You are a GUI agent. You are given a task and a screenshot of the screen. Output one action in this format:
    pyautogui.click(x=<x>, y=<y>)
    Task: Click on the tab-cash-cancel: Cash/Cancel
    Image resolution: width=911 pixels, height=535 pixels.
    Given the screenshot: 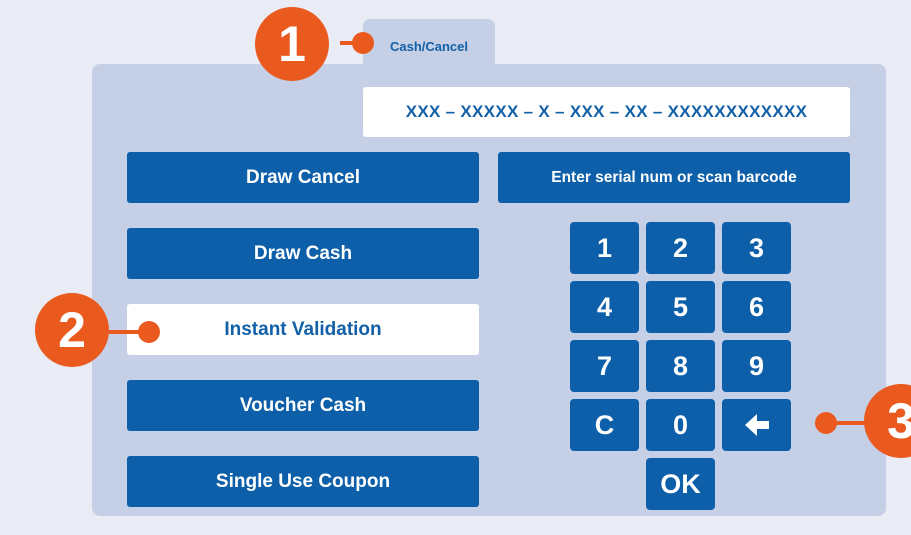 What is the action you would take?
    pyautogui.click(x=429, y=44)
    